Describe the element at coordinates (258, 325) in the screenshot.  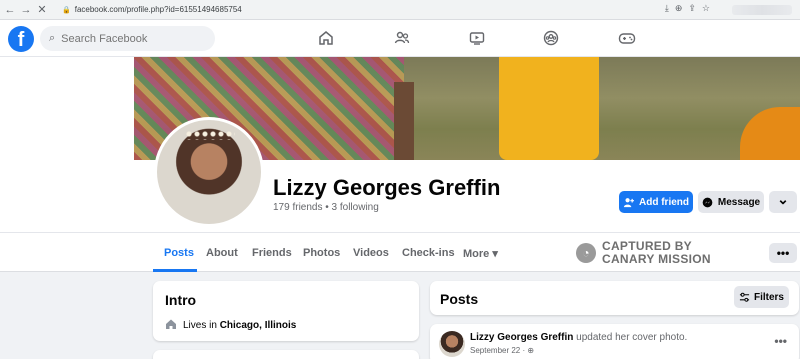
I see `location-link: Chicago, Illinois` at that location.